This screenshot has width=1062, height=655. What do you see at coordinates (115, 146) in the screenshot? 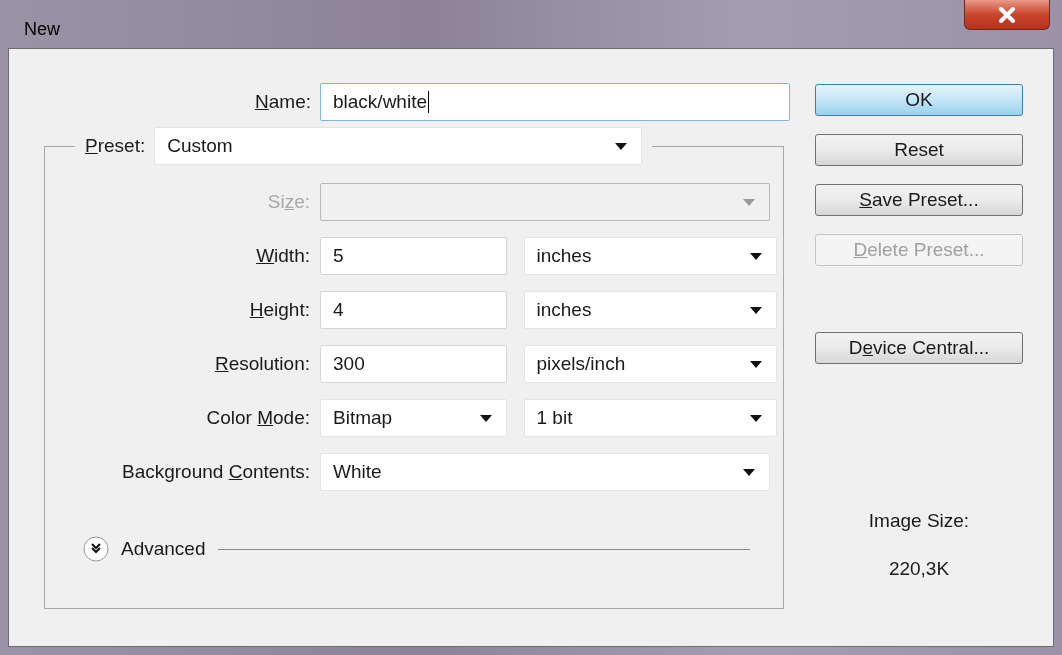
I see `field-label: Preset:` at bounding box center [115, 146].